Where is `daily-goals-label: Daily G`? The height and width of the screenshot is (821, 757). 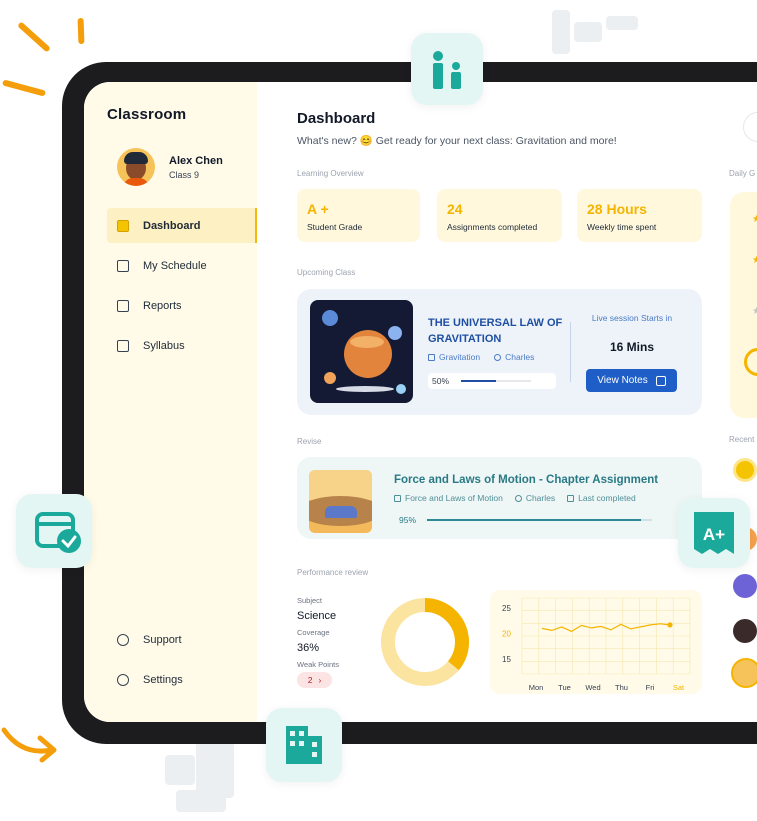
daily-goals-label: Daily G is located at coordinates (742, 173).